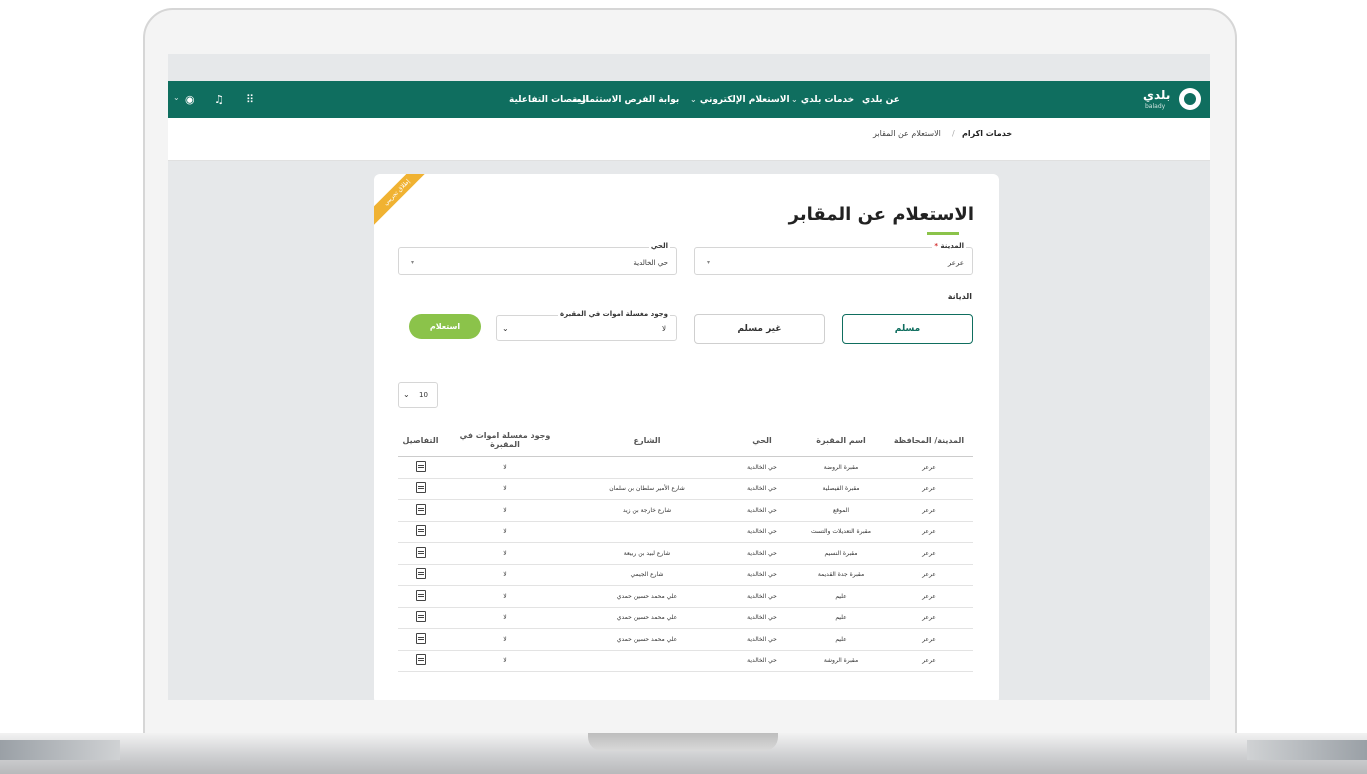 Image resolution: width=1367 pixels, height=774 pixels. What do you see at coordinates (841, 532) in the screenshot?
I see `cell-cemetery-name: مقبرة التعديلات والتست` at bounding box center [841, 532].